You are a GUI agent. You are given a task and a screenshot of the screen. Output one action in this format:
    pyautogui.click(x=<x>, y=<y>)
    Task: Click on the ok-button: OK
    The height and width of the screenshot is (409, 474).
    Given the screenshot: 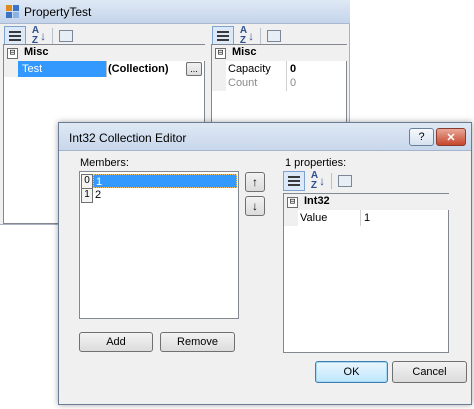 What is the action you would take?
    pyautogui.click(x=351, y=372)
    